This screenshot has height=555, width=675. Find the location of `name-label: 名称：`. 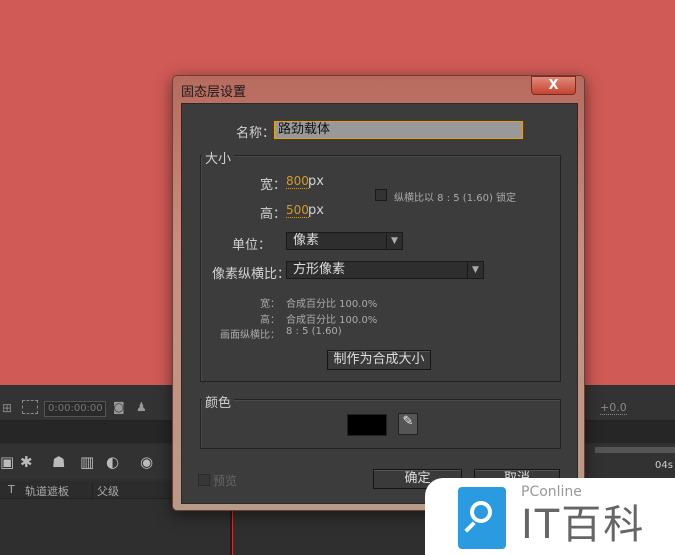

name-label: 名称： is located at coordinates (256, 133).